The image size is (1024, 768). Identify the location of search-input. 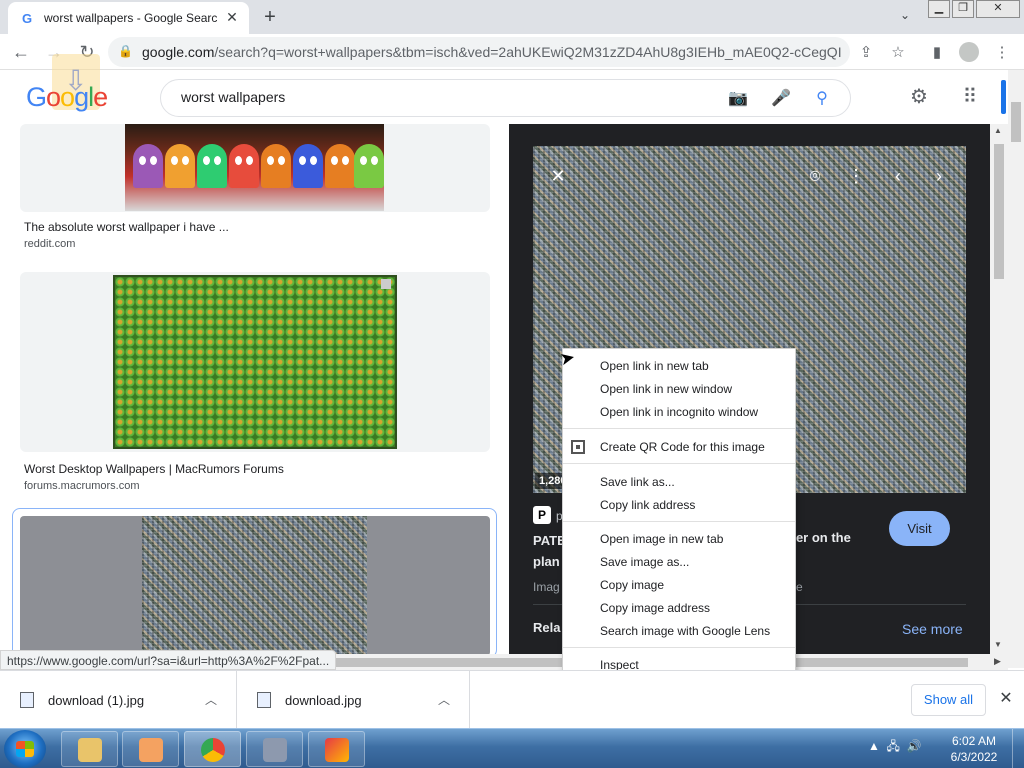
(441, 97).